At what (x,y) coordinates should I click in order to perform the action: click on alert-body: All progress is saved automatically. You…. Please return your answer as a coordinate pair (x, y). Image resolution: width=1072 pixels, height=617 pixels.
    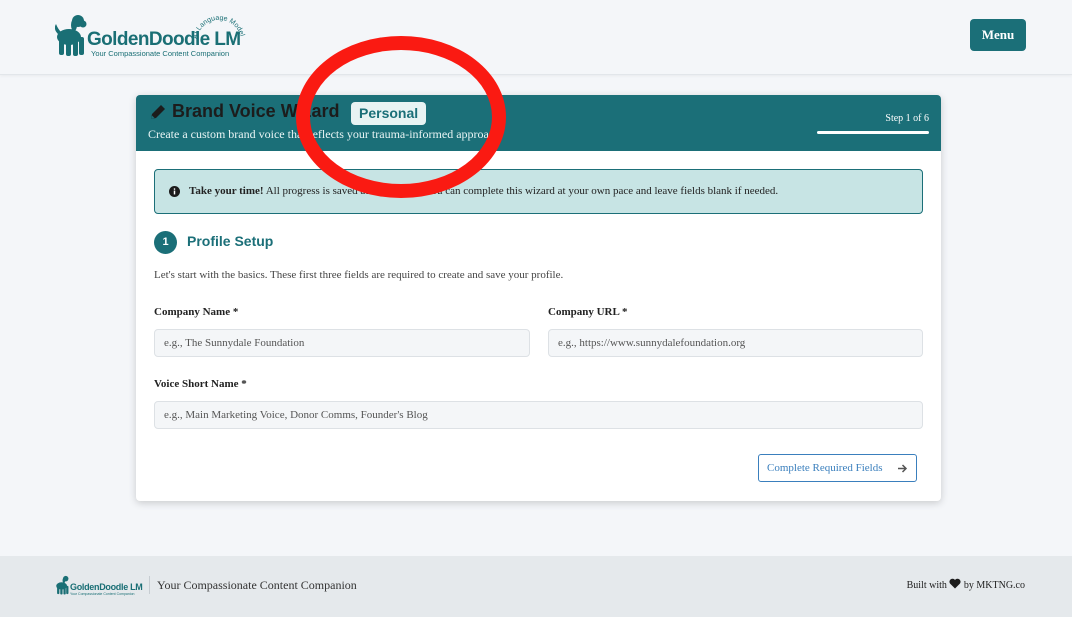
    Looking at the image, I should click on (521, 191).